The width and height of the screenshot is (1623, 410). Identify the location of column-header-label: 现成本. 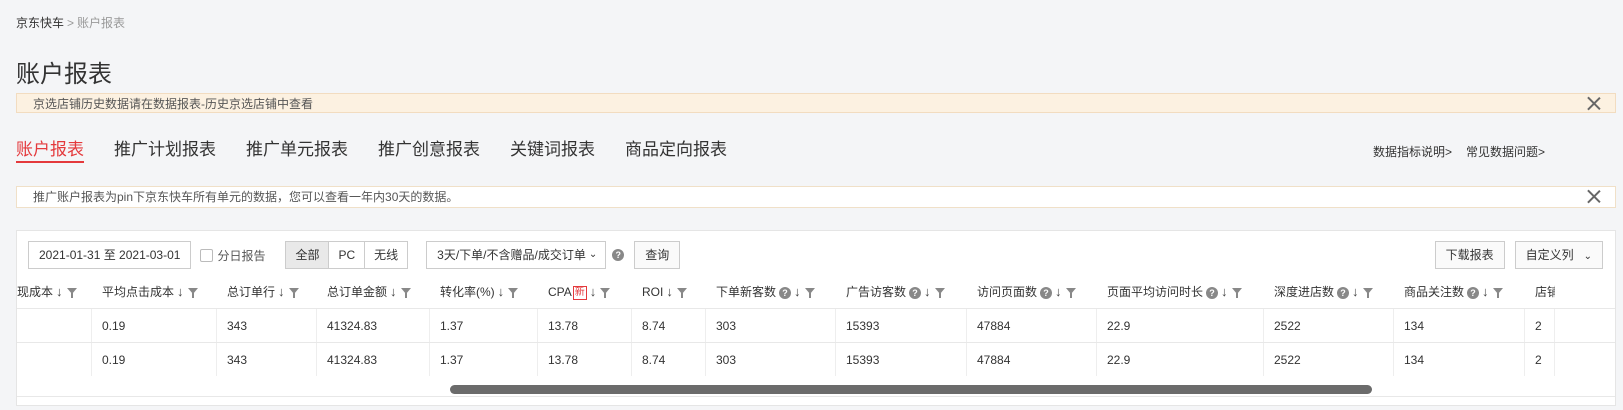
(35, 292).